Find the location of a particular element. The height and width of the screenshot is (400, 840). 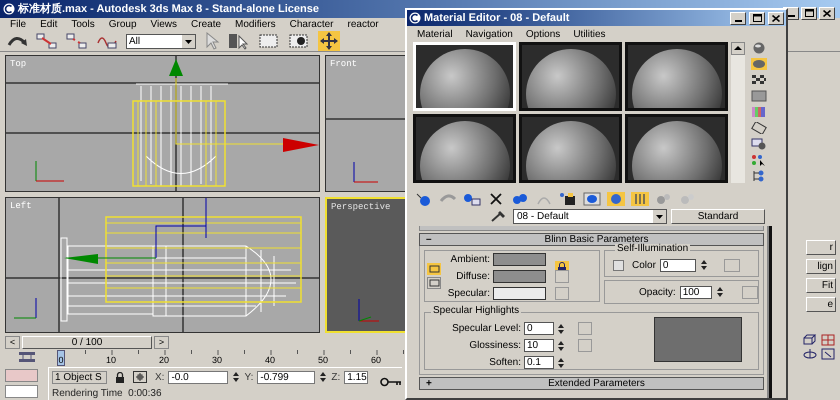

window-crossing-icon is located at coordinates (299, 41).